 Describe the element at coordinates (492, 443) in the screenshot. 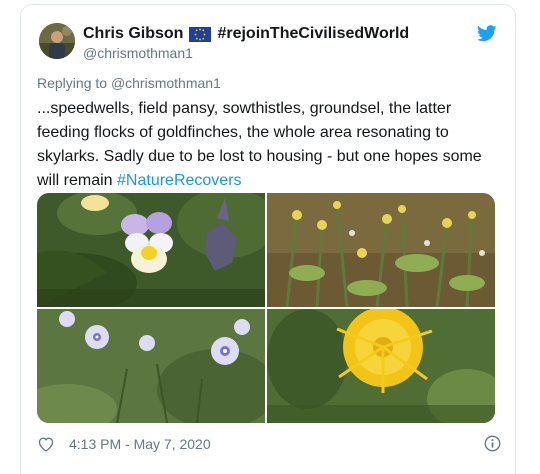

I see `info-icon` at that location.